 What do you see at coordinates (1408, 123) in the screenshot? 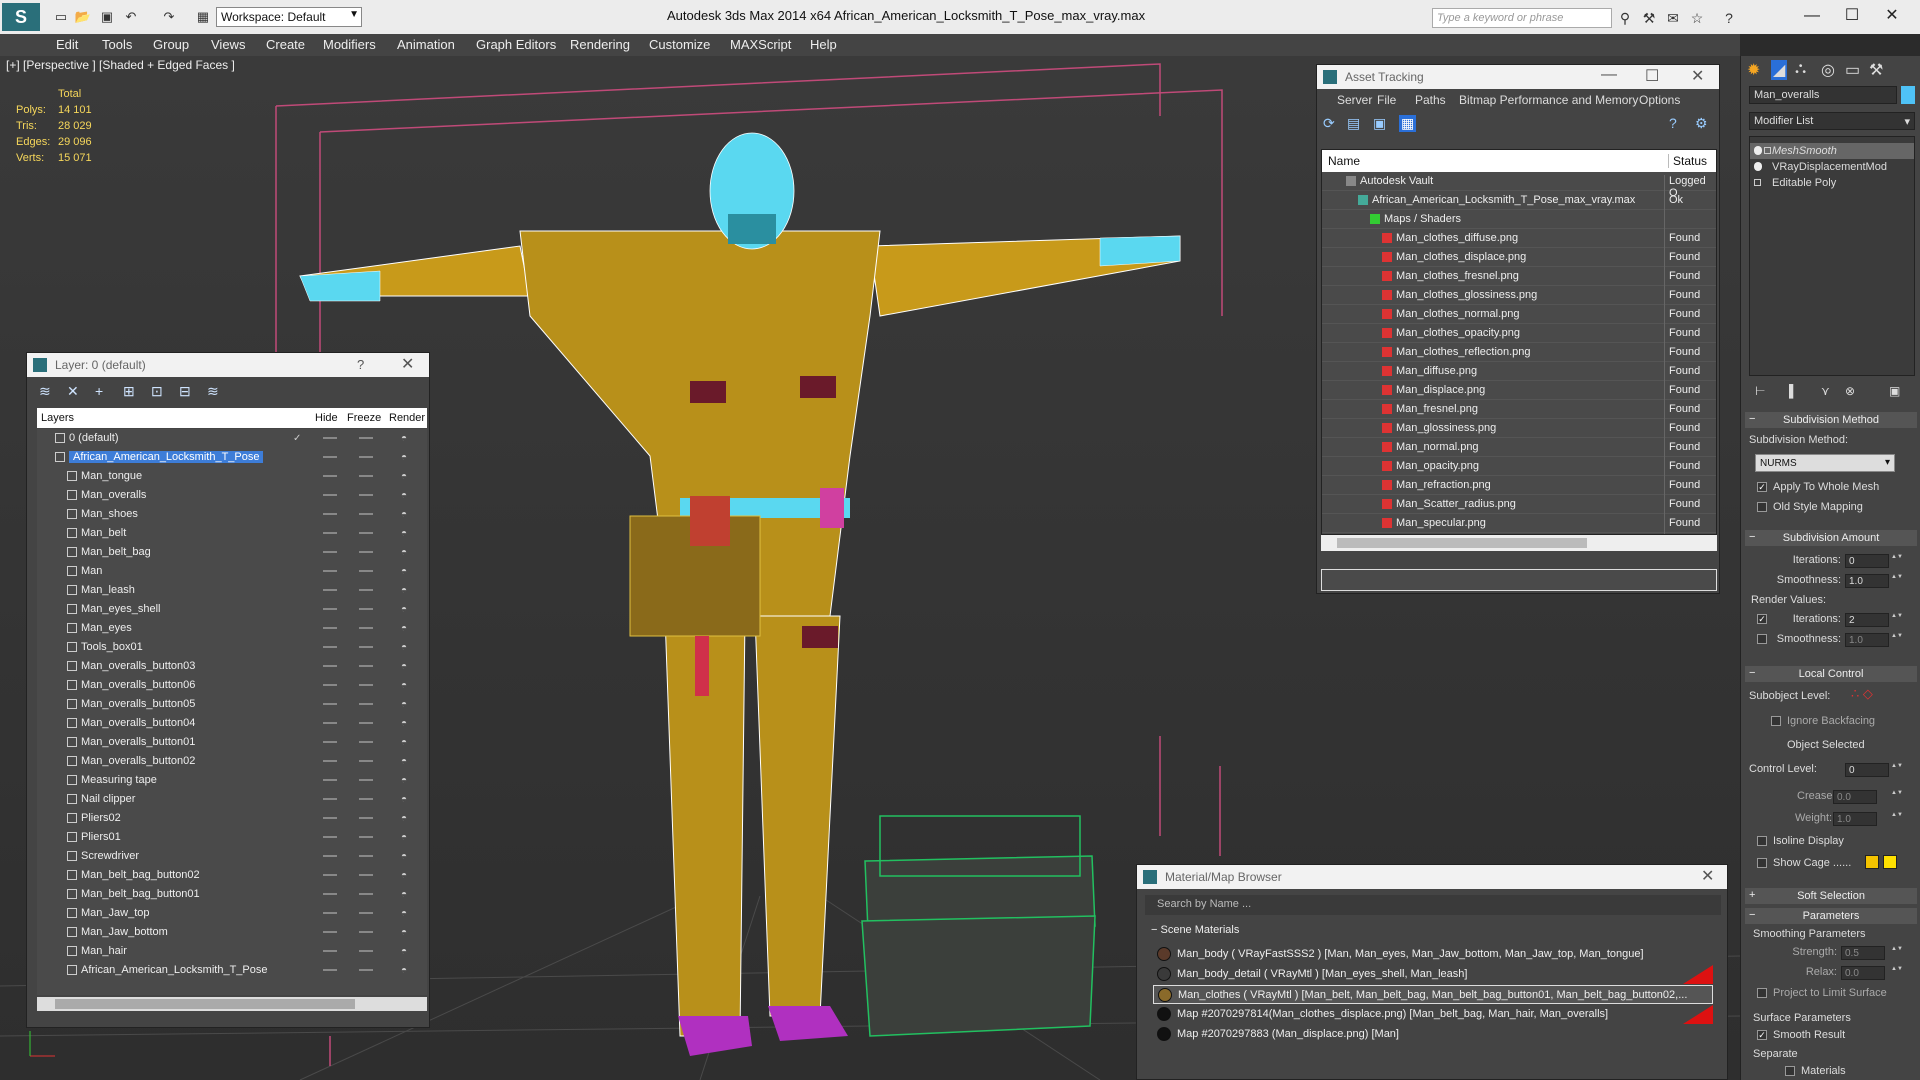
I see `table-view-icon: ▦` at bounding box center [1408, 123].